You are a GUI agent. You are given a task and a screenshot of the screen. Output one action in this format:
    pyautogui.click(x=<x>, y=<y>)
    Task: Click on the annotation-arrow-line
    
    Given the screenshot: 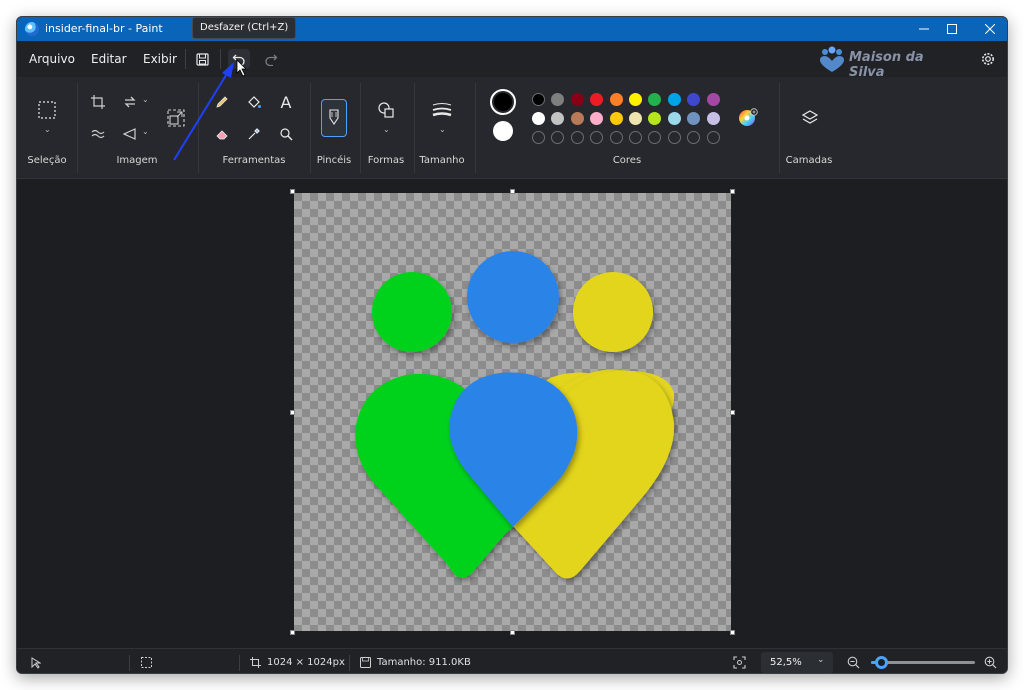 What is the action you would take?
    pyautogui.click(x=201, y=116)
    